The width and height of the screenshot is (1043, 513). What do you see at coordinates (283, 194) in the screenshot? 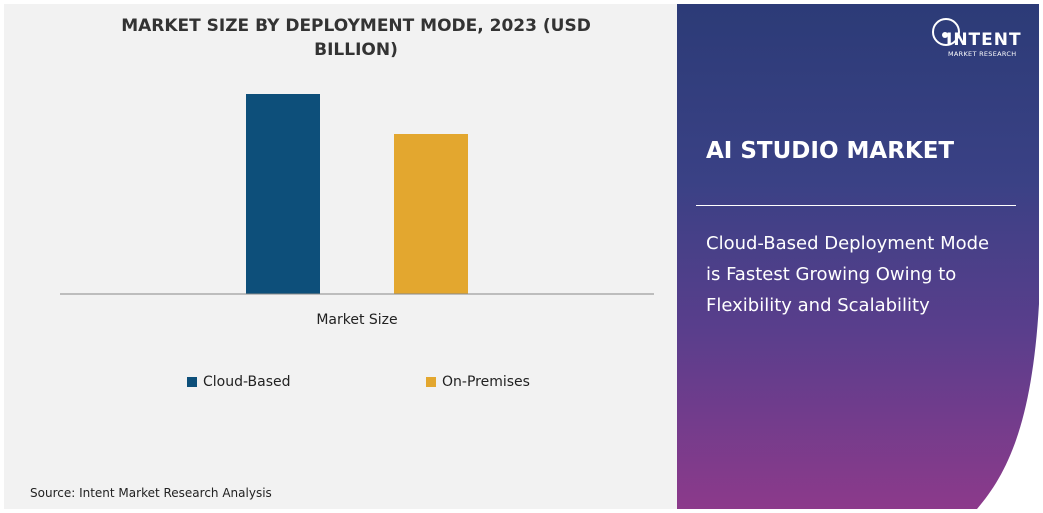
I see `bar-cloud-based` at bounding box center [283, 194].